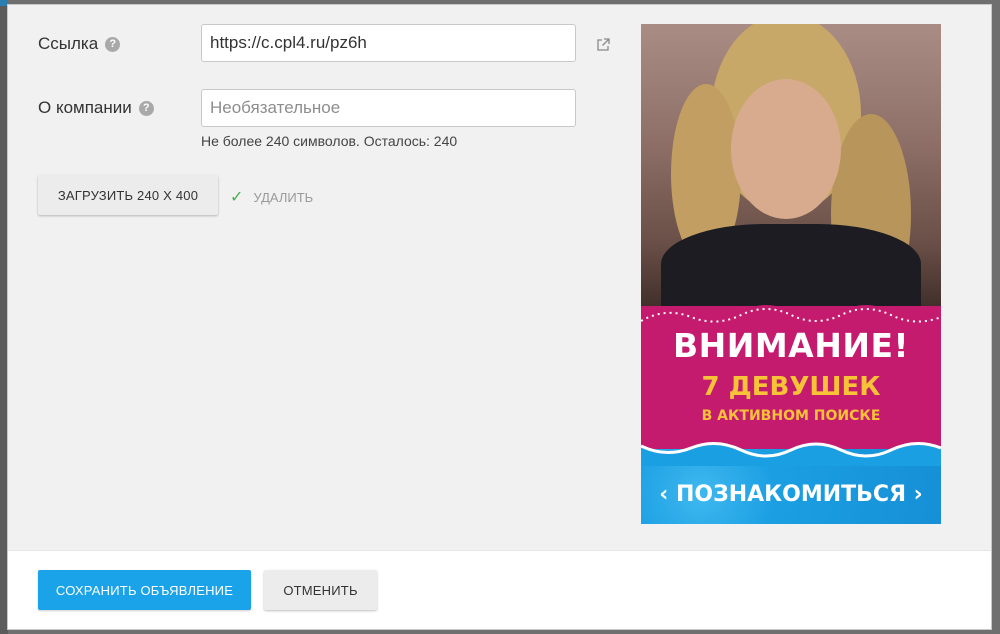  I want to click on link-label-row: Ссылка ?, so click(79, 44).